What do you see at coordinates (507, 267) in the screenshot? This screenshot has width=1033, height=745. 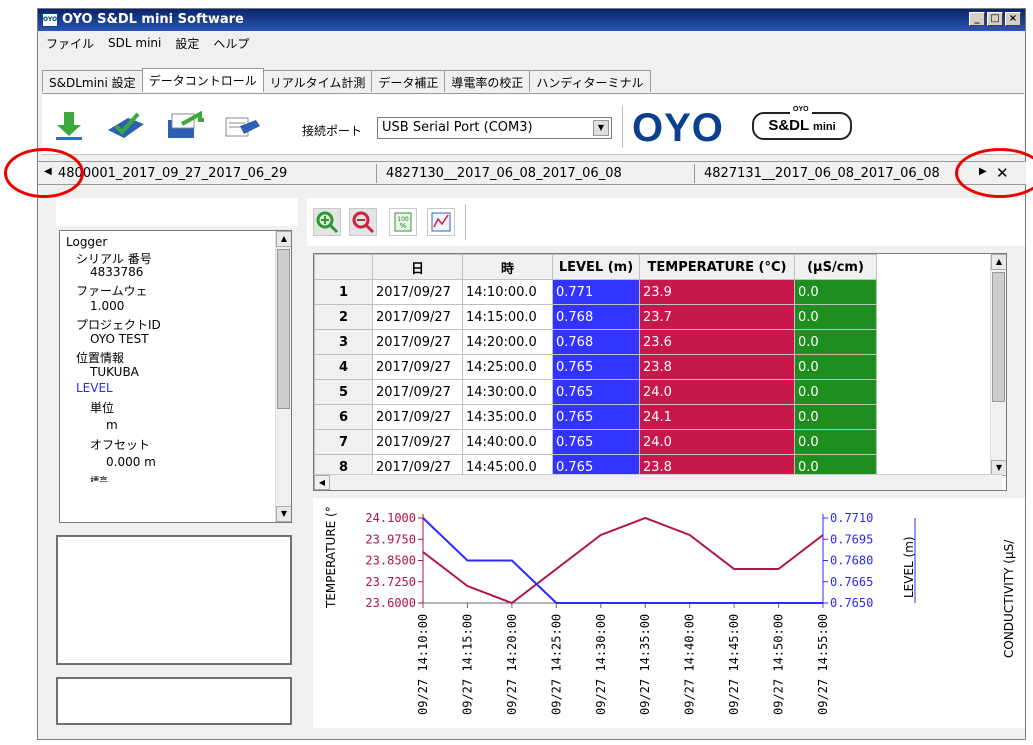 I see `col-header-time: 時` at bounding box center [507, 267].